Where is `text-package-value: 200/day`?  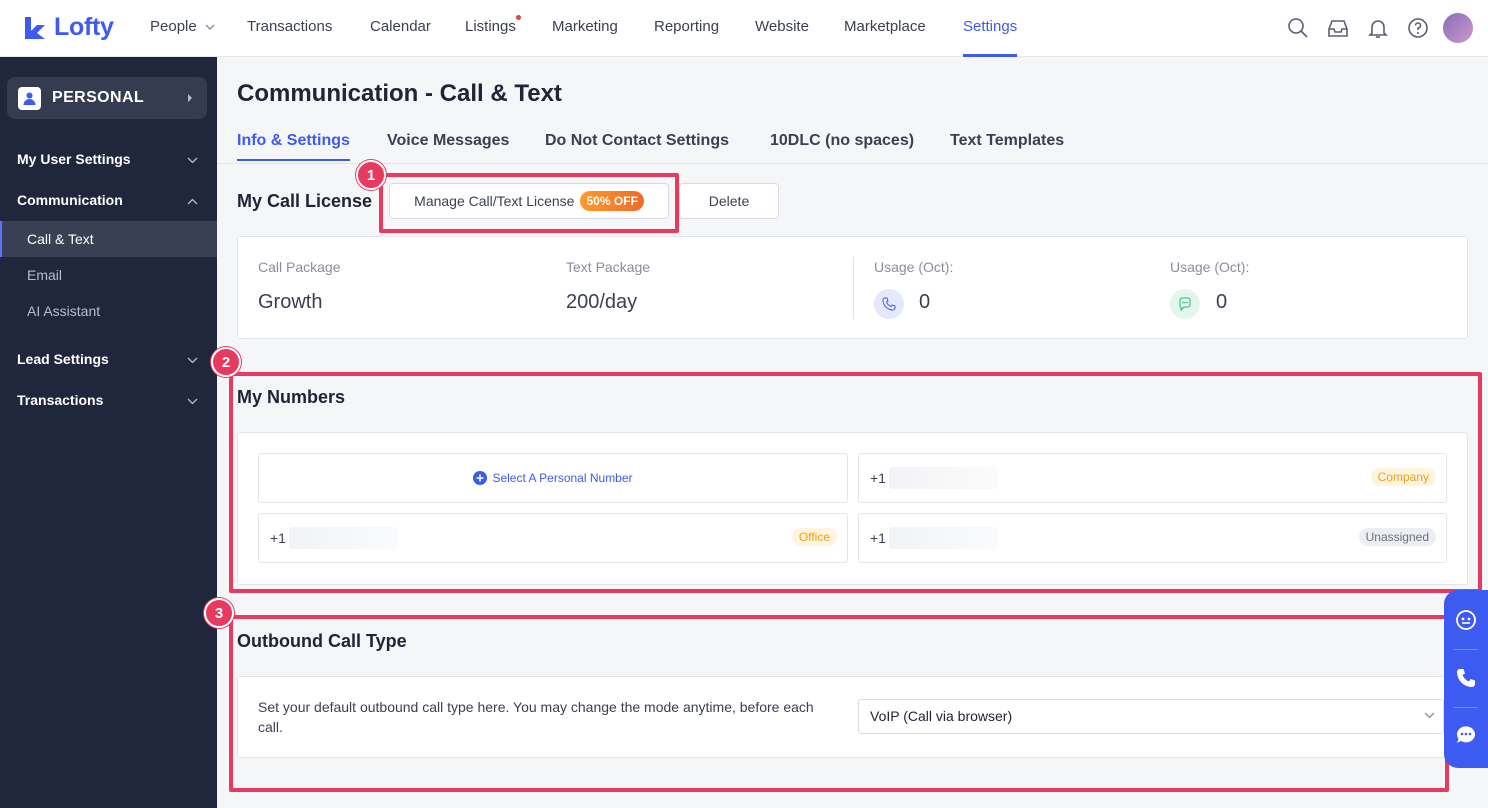
text-package-value: 200/day is located at coordinates (602, 302).